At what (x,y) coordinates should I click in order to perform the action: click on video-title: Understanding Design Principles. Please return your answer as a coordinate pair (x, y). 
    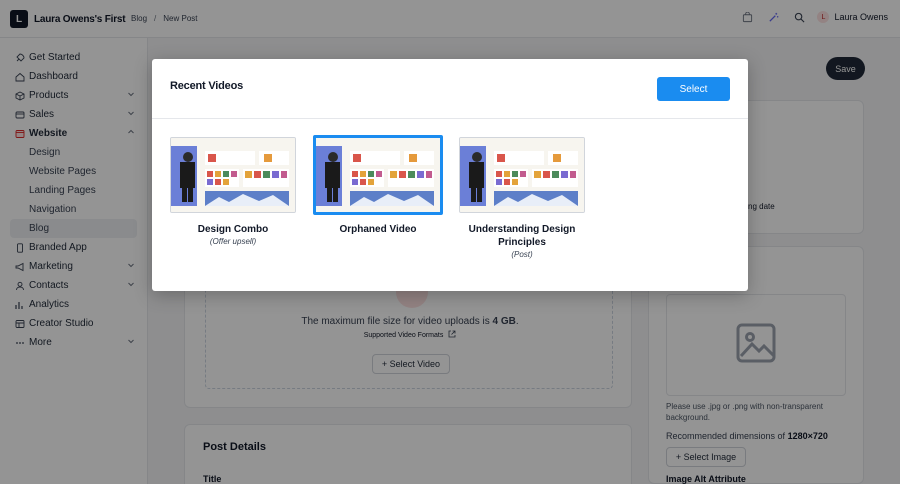
    Looking at the image, I should click on (522, 236).